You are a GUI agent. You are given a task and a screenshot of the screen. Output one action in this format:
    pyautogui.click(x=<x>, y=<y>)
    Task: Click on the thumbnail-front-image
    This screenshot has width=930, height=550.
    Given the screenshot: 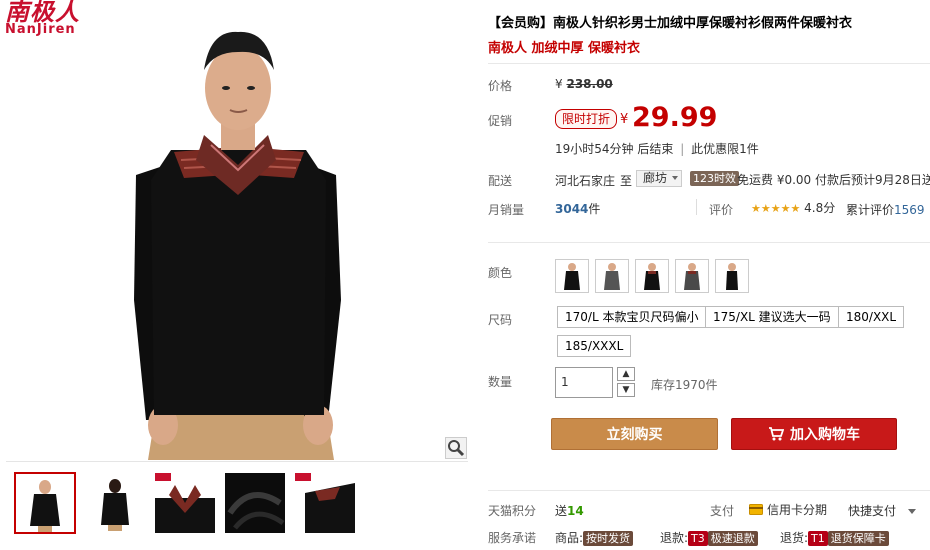 What is the action you would take?
    pyautogui.click(x=45, y=503)
    